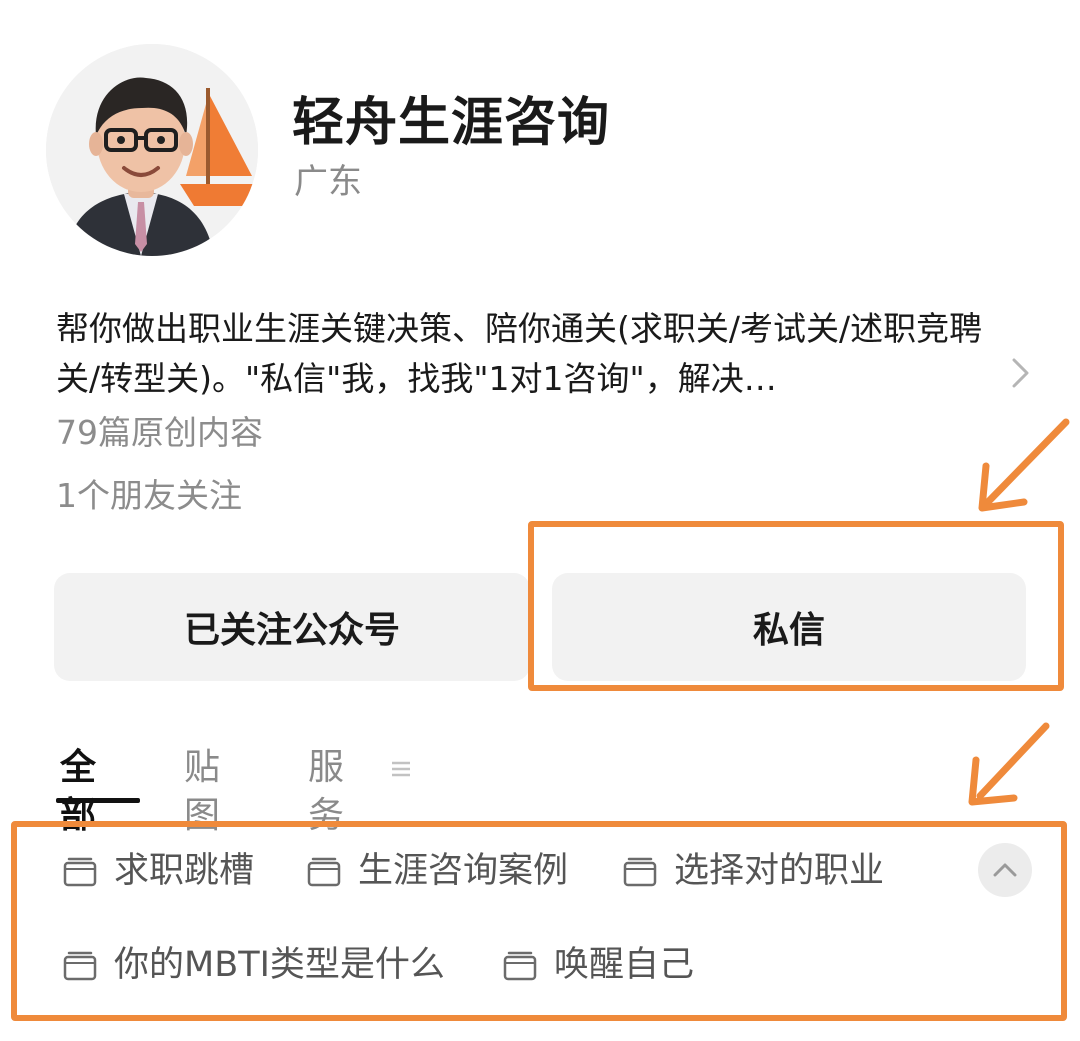 This screenshot has width=1080, height=1041. I want to click on avatar, so click(152, 150).